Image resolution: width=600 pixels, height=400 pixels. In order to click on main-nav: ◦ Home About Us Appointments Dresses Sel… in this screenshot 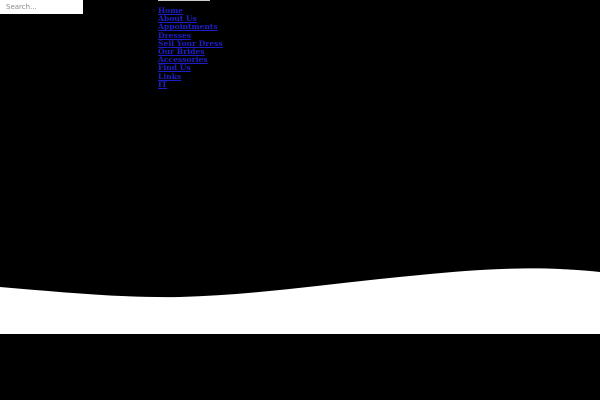, I will do `click(187, 47)`.